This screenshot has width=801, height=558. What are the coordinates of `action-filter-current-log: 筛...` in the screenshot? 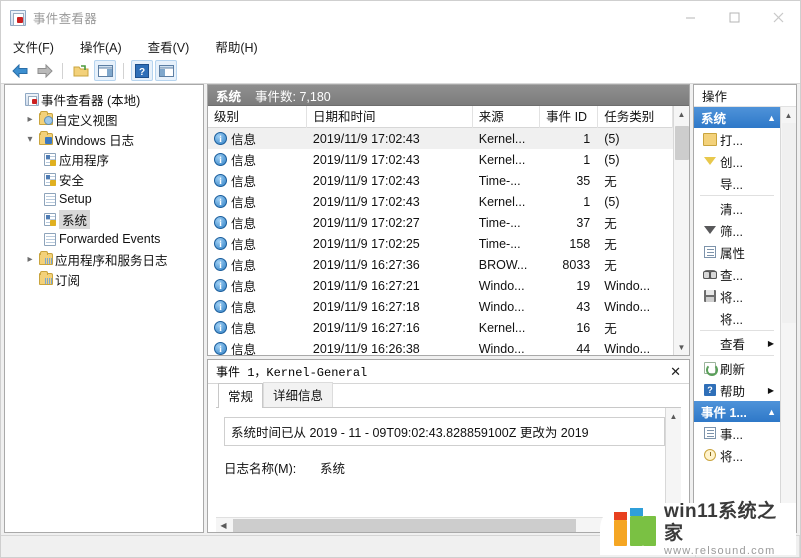 It's located at (737, 230).